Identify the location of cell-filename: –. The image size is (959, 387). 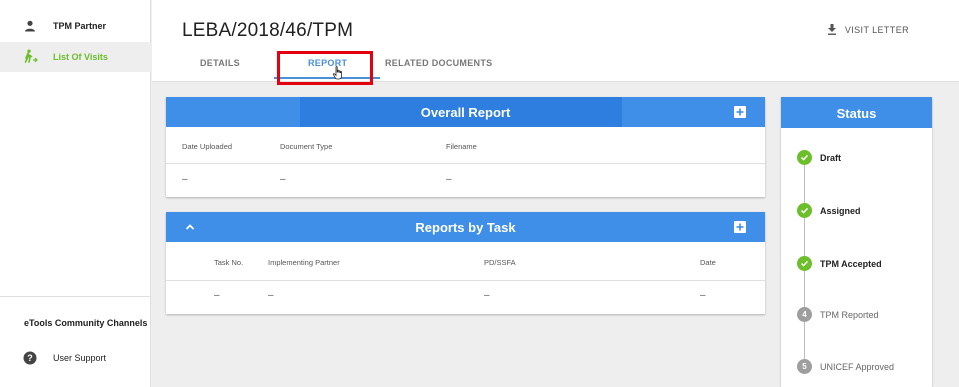
(449, 179).